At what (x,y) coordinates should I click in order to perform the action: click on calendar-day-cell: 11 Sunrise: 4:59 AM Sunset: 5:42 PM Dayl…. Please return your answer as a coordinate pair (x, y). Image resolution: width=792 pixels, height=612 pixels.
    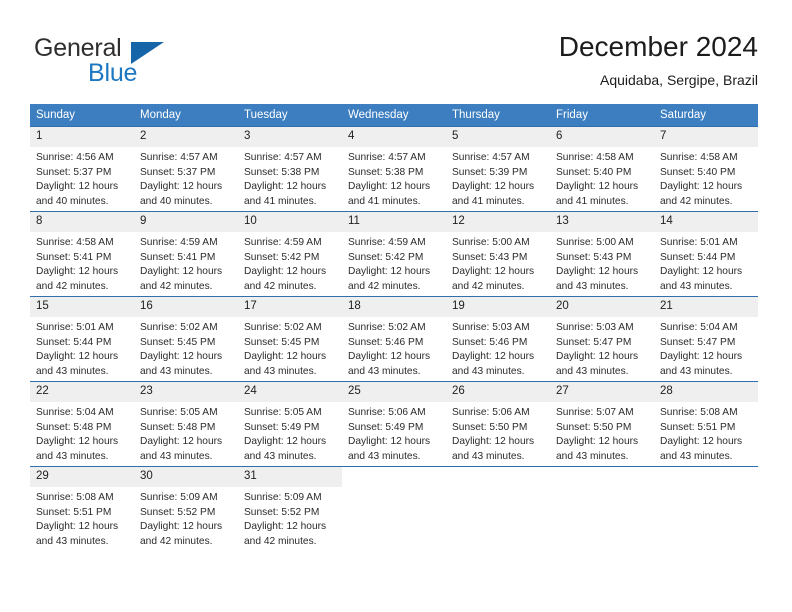
    Looking at the image, I should click on (394, 254).